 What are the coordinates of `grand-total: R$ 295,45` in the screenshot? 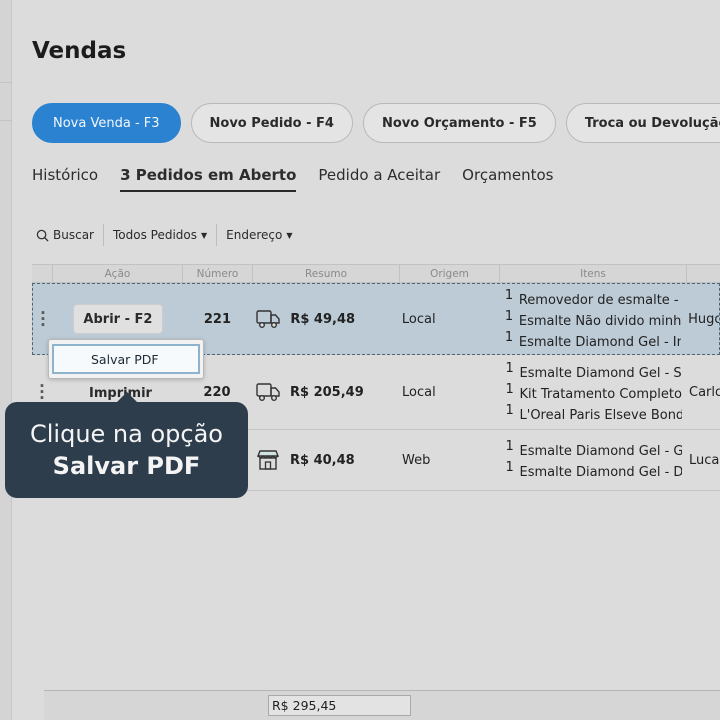 It's located at (339, 705).